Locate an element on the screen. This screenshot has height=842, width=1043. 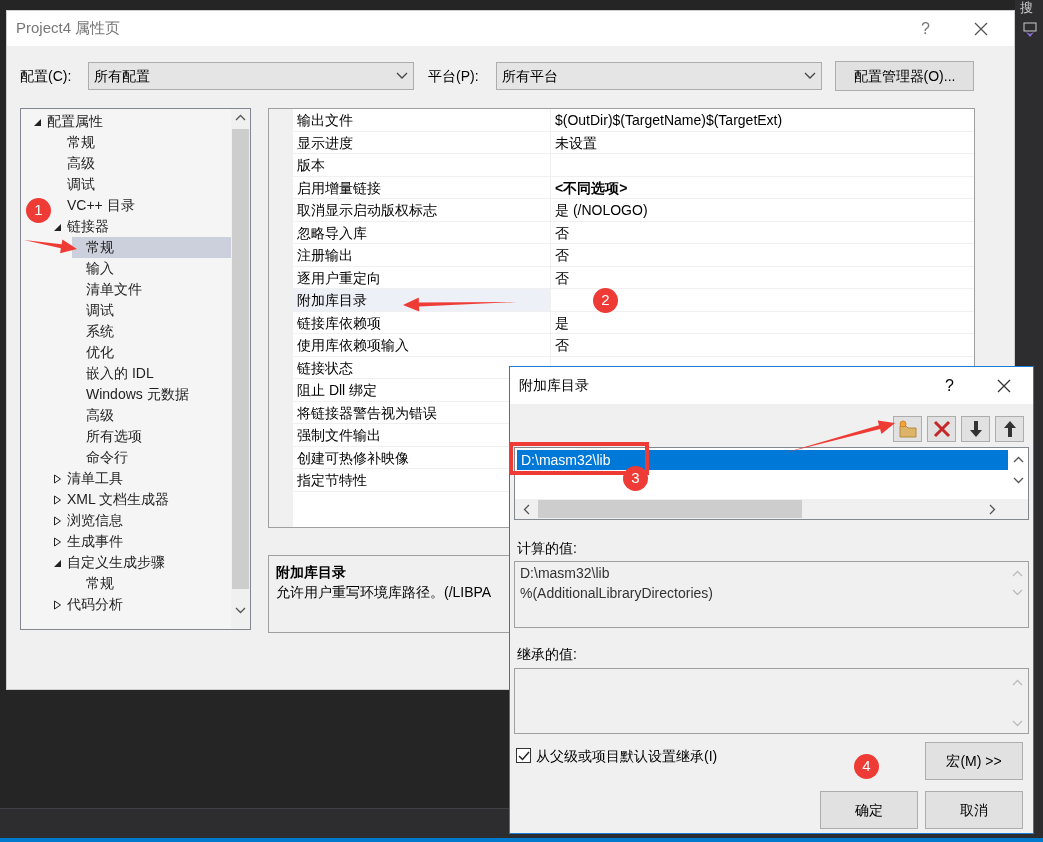
tree-item: 嵌入的 IDL is located at coordinates (151, 373).